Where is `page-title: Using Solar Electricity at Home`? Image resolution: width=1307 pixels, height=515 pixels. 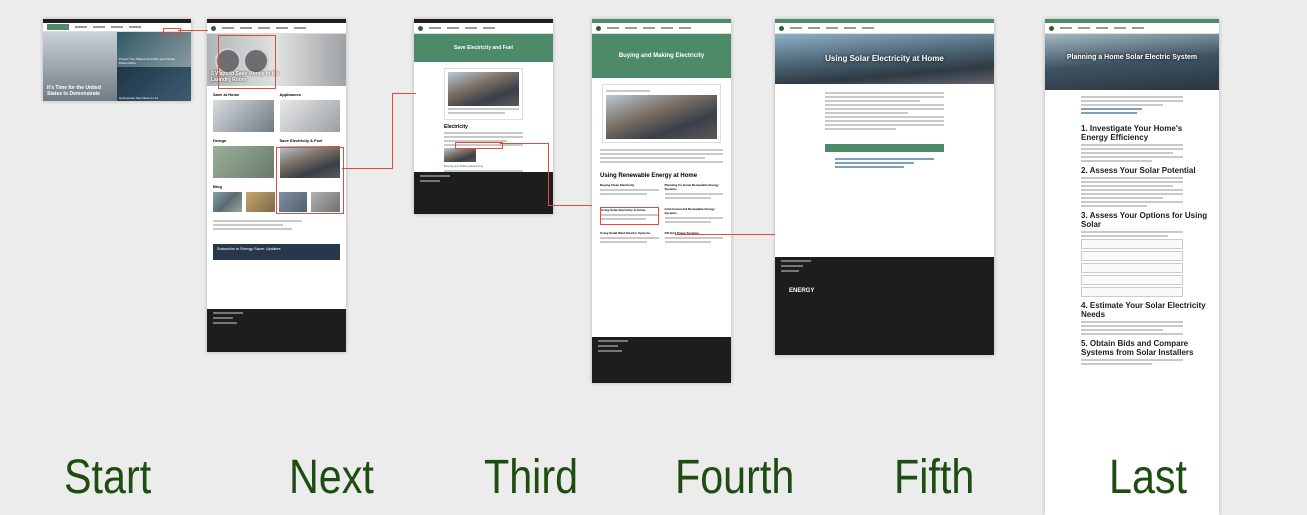
page-title: Using Solar Electricity at Home is located at coordinates (884, 58).